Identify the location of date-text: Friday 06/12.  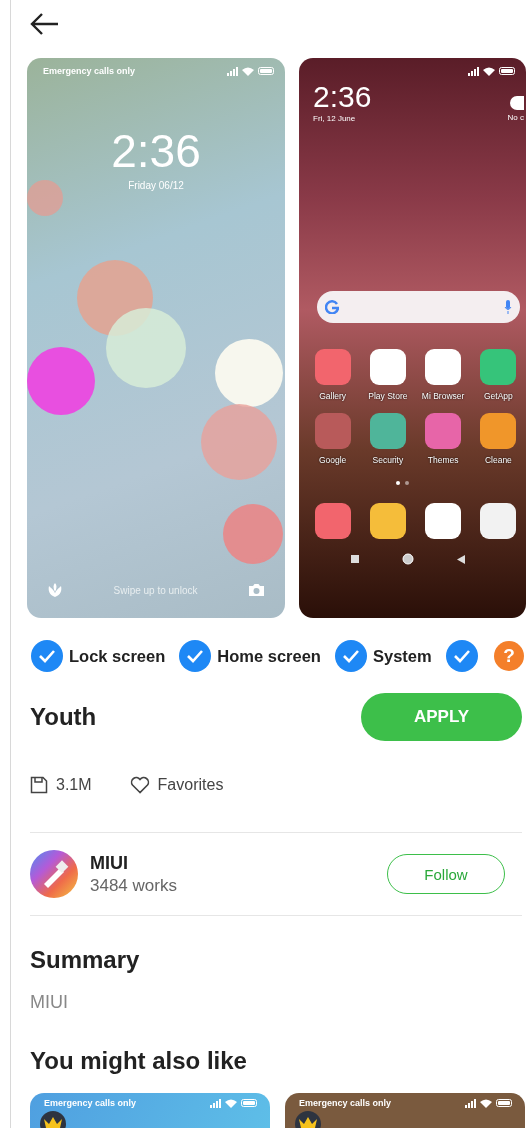
(156, 185).